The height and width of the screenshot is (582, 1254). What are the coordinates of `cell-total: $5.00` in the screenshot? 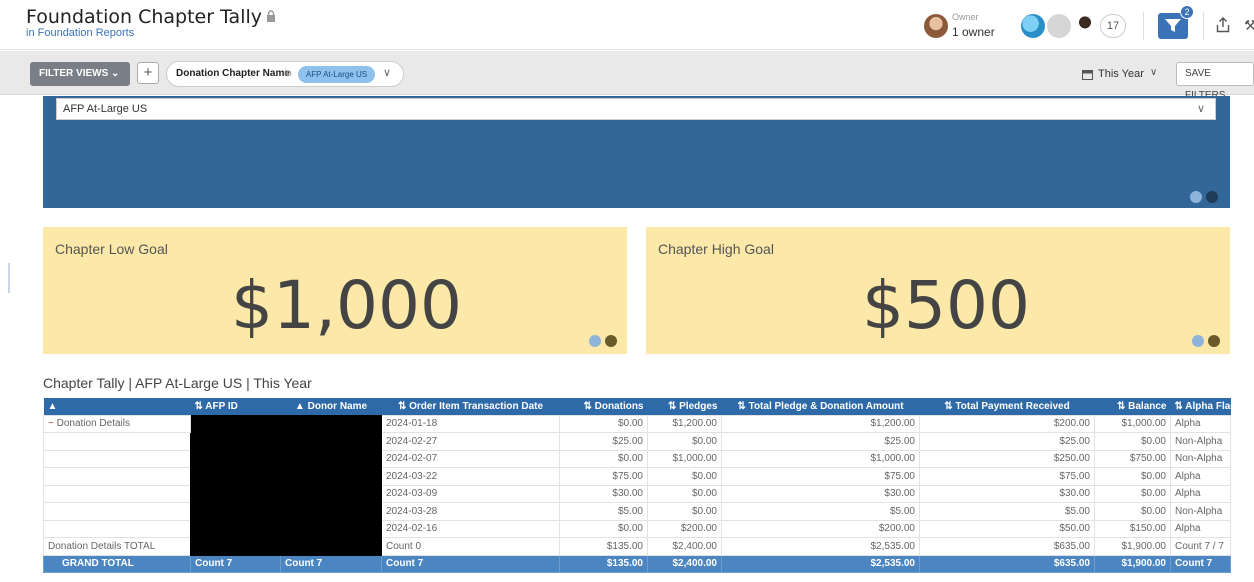 It's located at (820, 511).